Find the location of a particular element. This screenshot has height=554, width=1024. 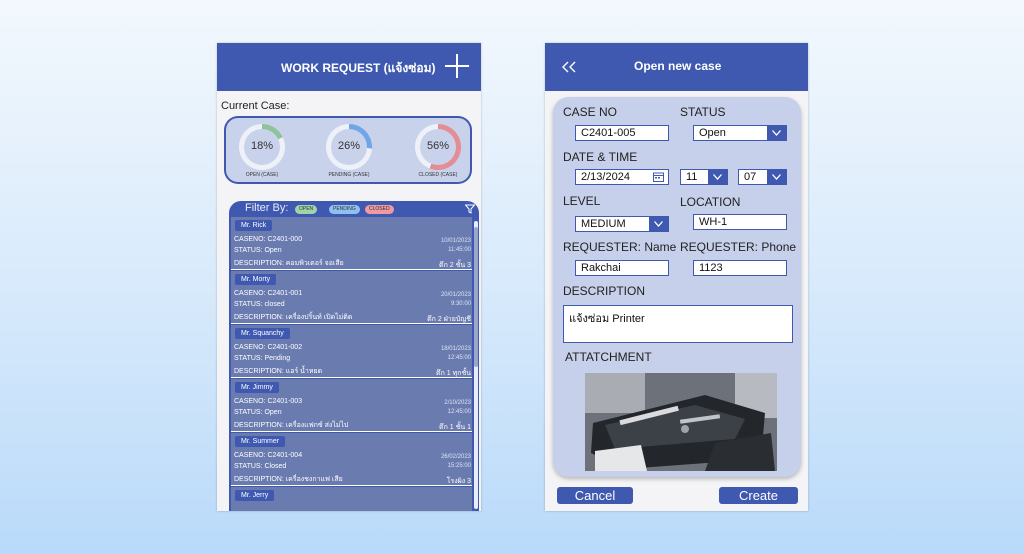

case-description: DESCRIPTION: เครื่องชงกาแฟ เสีย is located at coordinates (288, 479).